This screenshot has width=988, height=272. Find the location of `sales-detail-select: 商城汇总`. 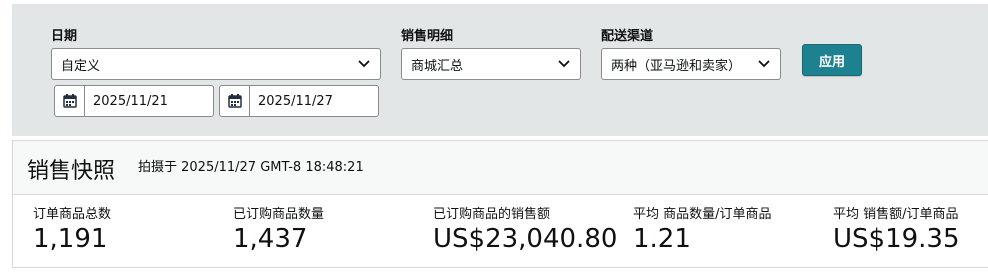

sales-detail-select: 商城汇总 is located at coordinates (491, 64).